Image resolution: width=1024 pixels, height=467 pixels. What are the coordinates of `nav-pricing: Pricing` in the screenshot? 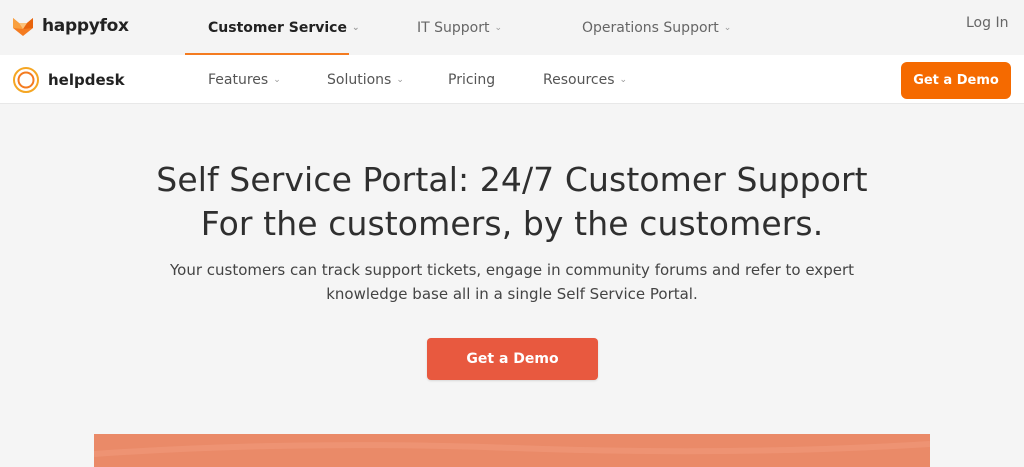 It's located at (471, 79).